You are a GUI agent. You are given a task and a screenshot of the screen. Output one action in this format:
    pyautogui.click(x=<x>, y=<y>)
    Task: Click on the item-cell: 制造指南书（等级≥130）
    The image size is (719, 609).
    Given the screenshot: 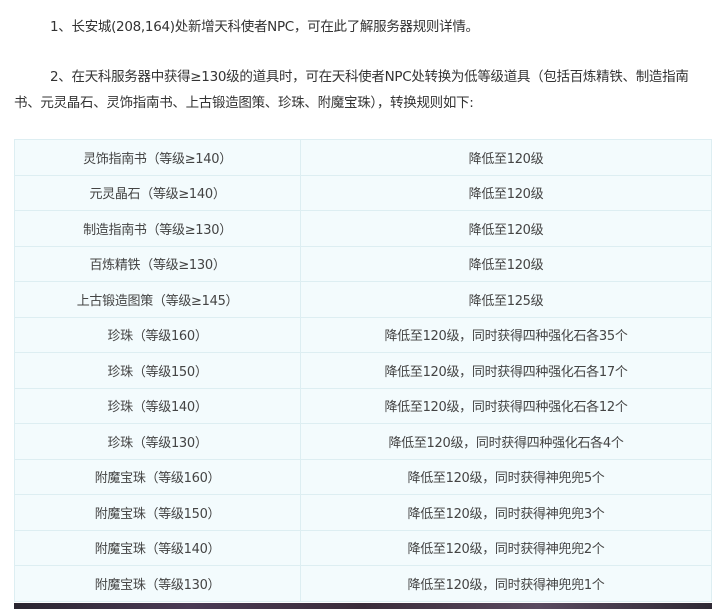 What is the action you would take?
    pyautogui.click(x=157, y=228)
    